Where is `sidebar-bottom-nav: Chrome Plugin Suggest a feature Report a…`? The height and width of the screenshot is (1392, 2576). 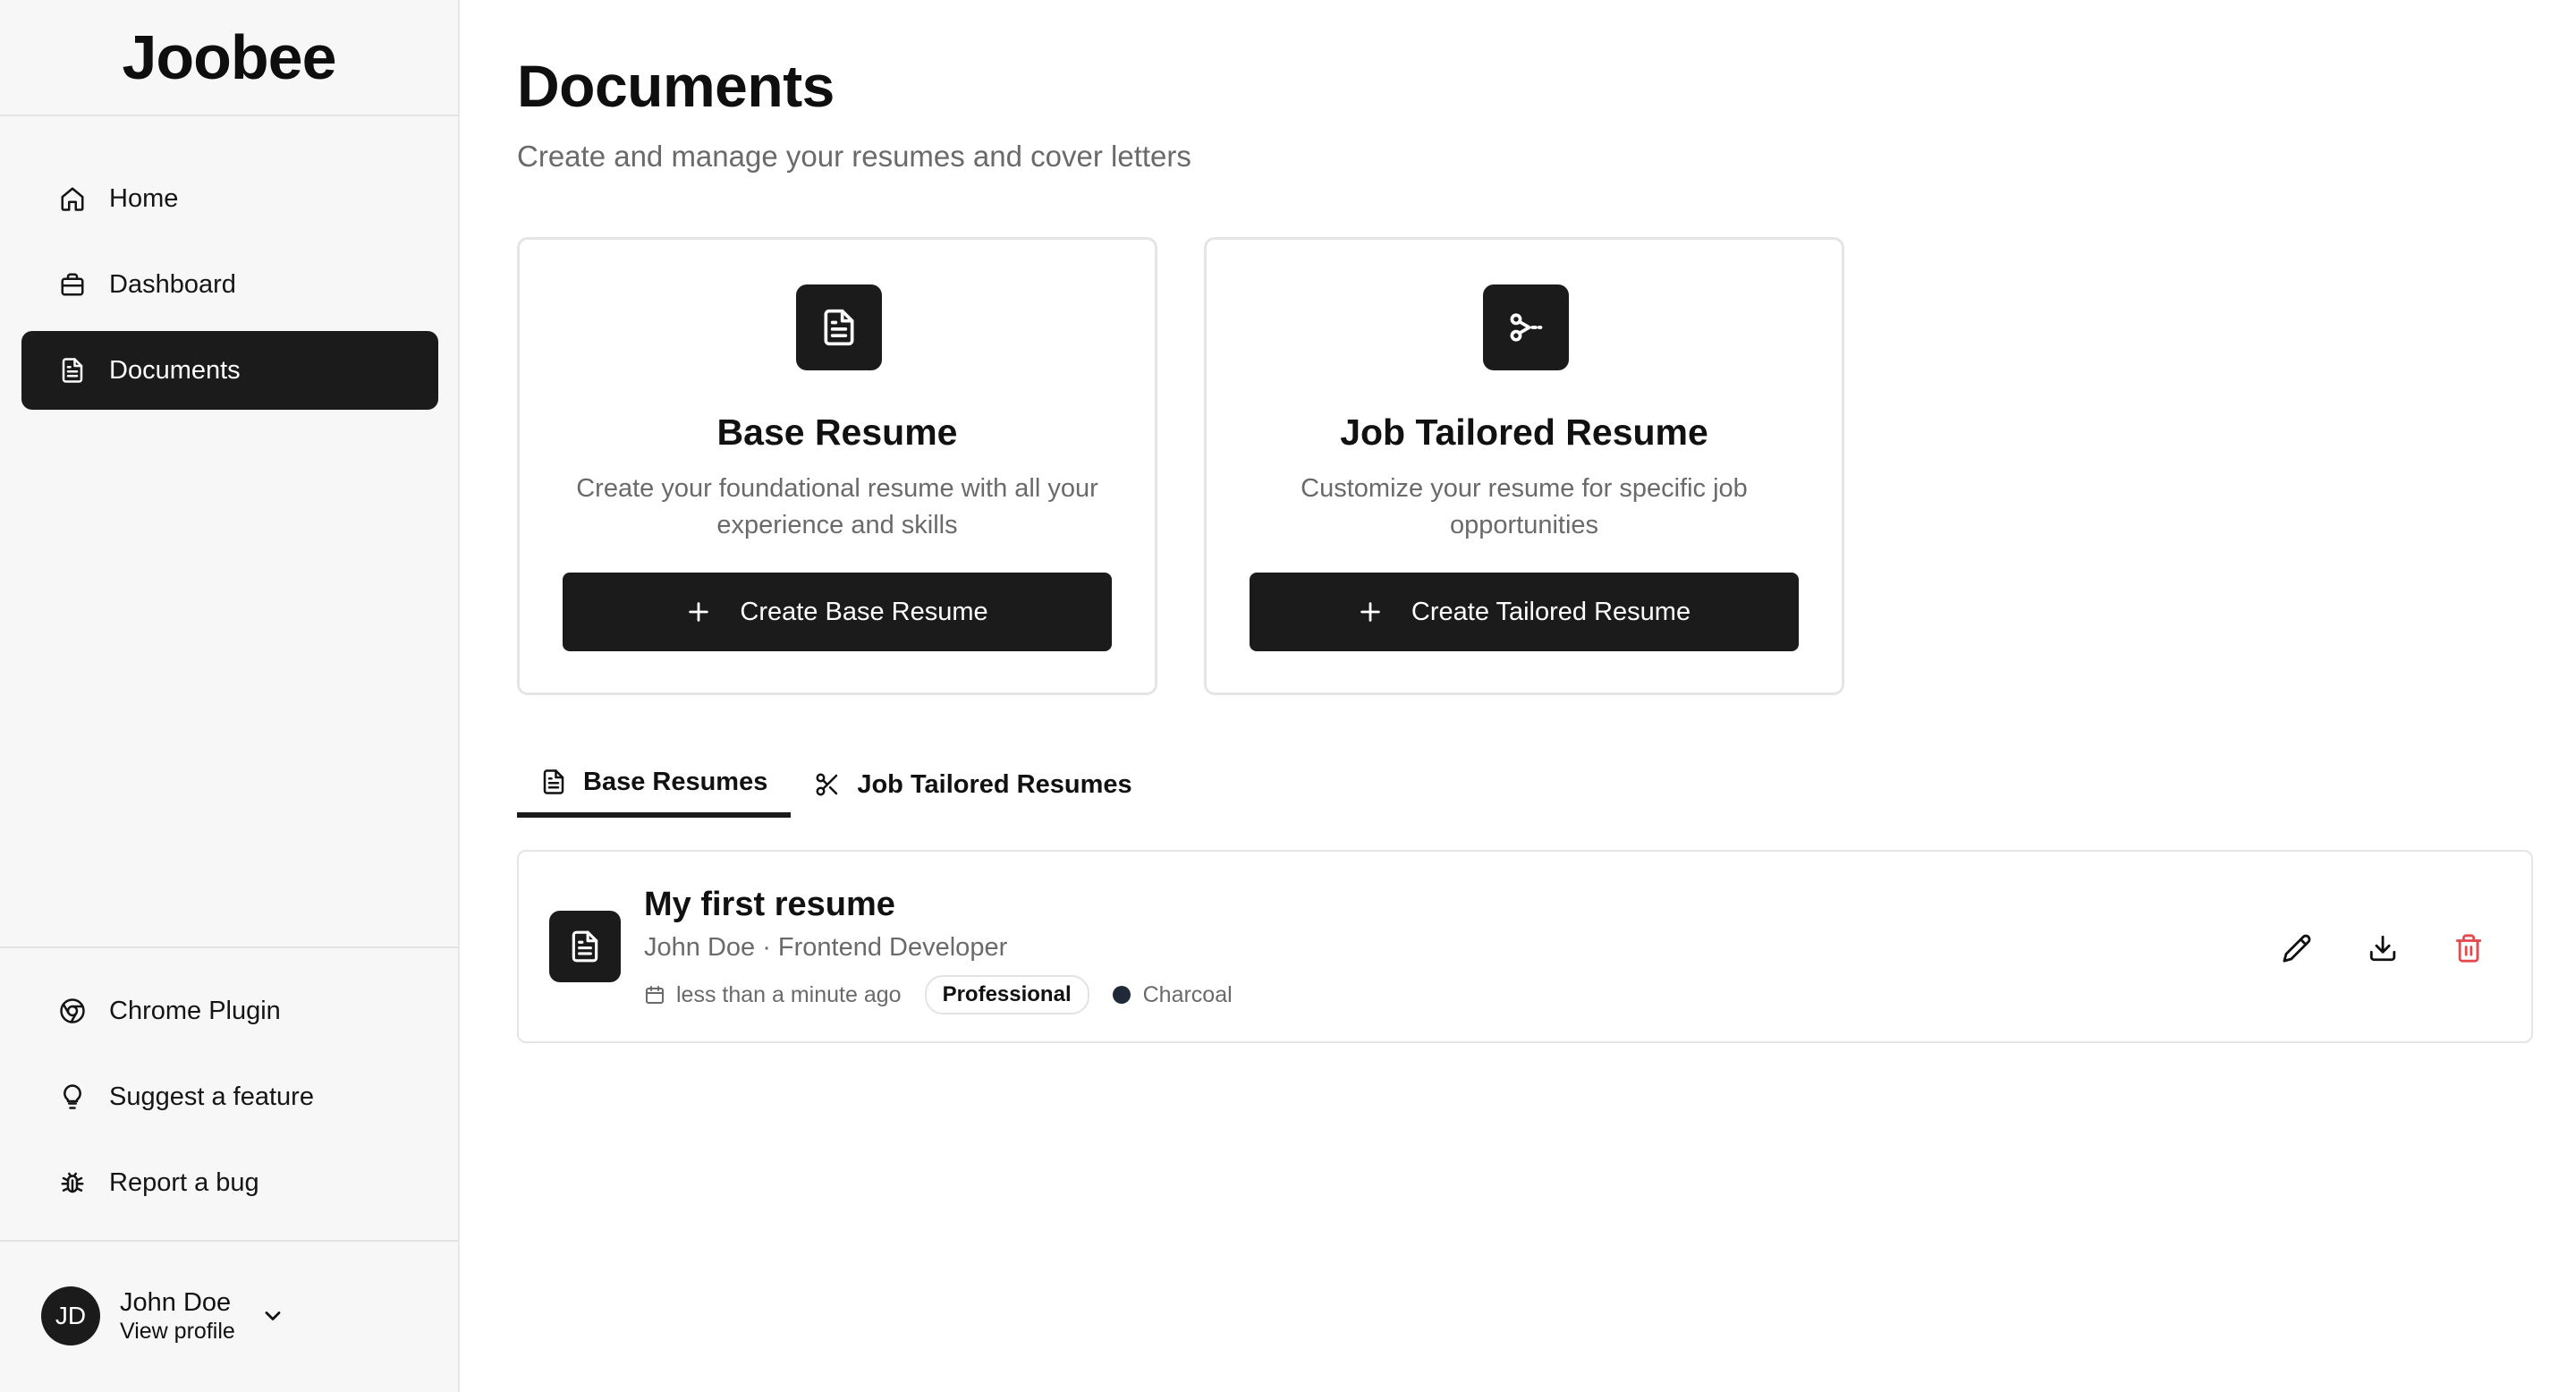 sidebar-bottom-nav: Chrome Plugin Suggest a feature Report a… is located at coordinates (229, 1100).